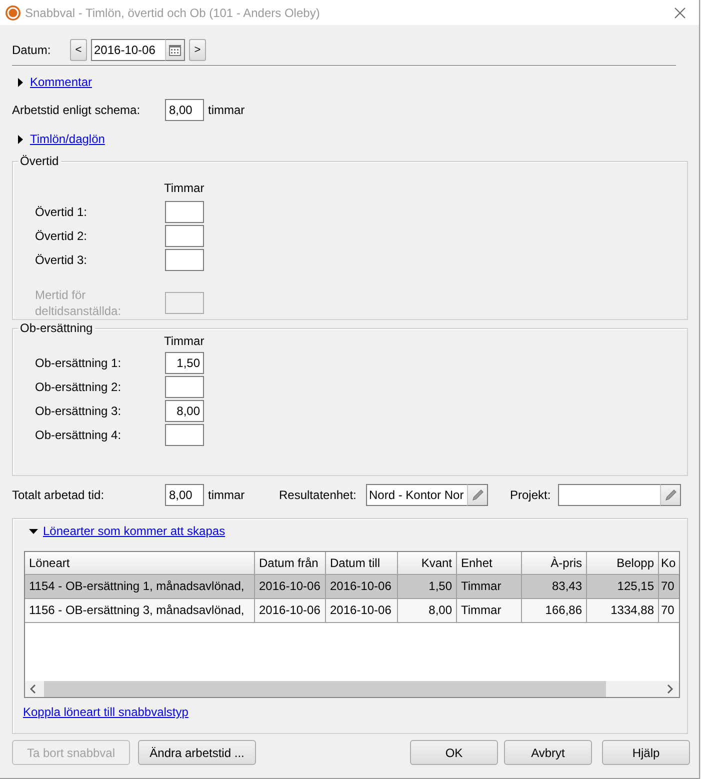 Image resolution: width=701 pixels, height=779 pixels. Describe the element at coordinates (646, 752) in the screenshot. I see `dialog-button: Hjälp` at that location.